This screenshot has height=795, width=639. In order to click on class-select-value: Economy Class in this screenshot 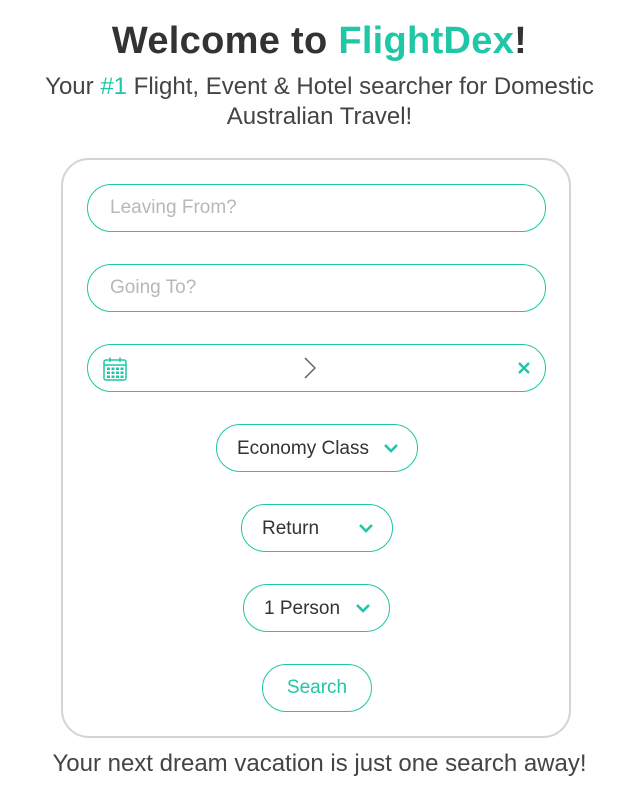, I will do `click(303, 448)`.